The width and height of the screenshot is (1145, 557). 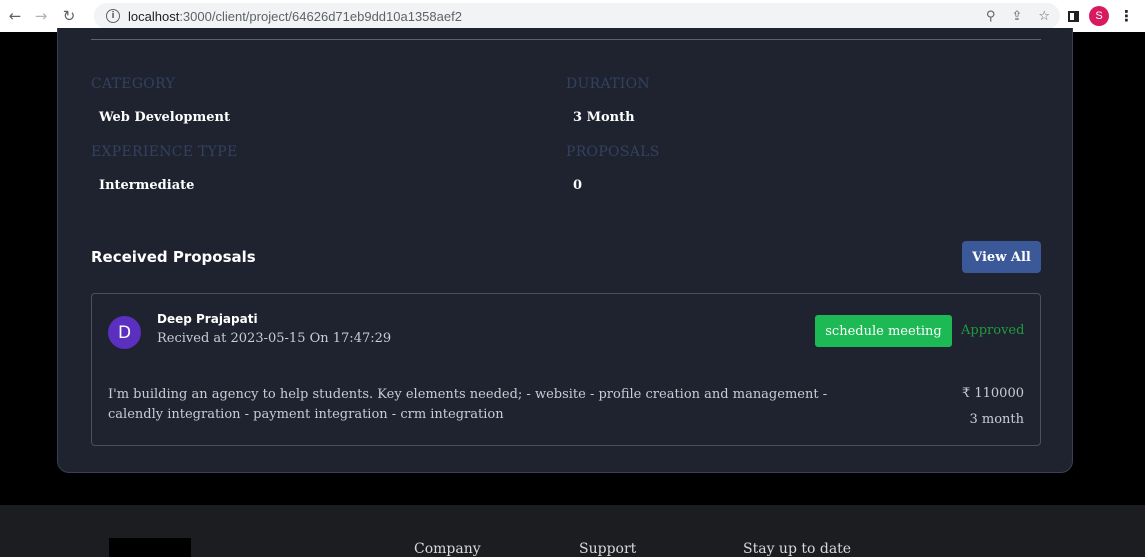 I want to click on received-timestamp: Recived at 2023-05-15 On 17:47:29, so click(x=274, y=338).